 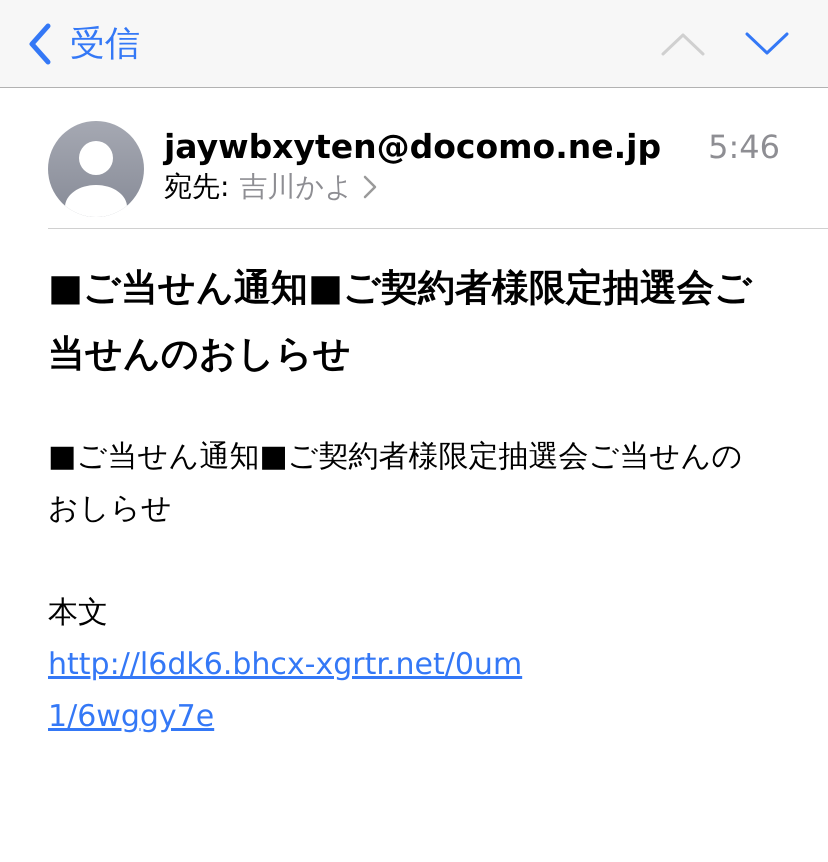 What do you see at coordinates (767, 43) in the screenshot?
I see `next-message-button` at bounding box center [767, 43].